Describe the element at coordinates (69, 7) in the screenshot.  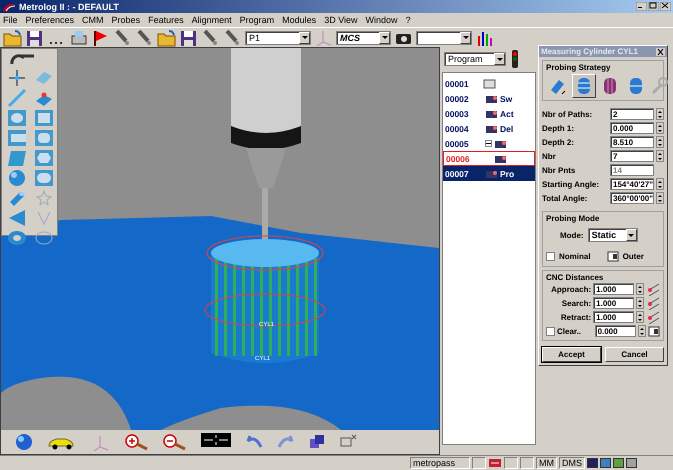
I see `window-title: Metrolog II : - DEFAULT` at that location.